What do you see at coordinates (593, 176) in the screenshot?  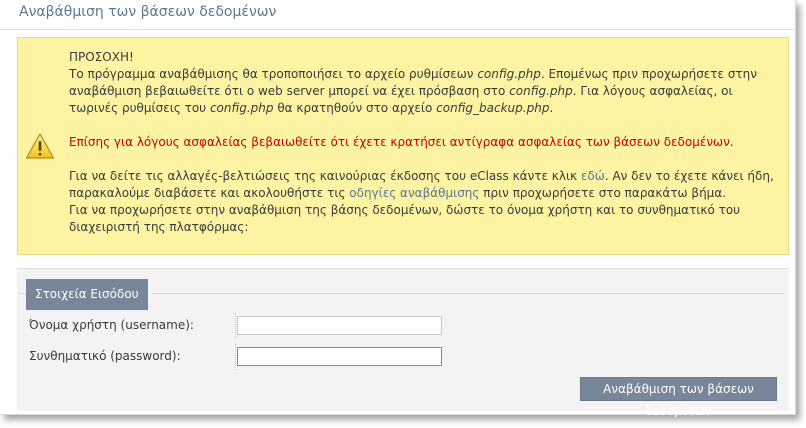 I see `changes-link: εδώ` at bounding box center [593, 176].